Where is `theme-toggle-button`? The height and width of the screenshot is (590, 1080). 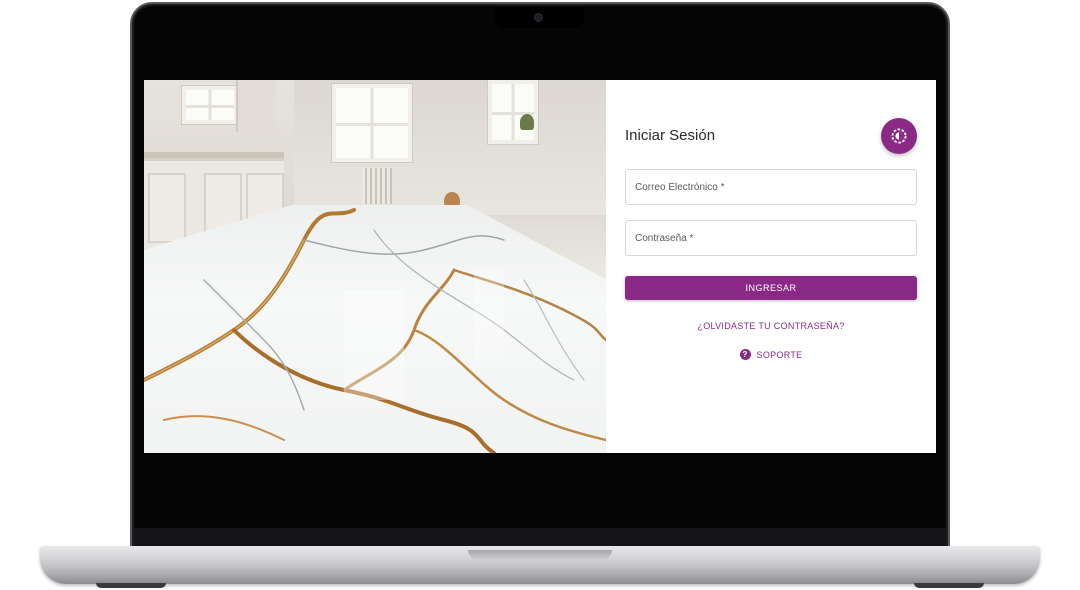 theme-toggle-button is located at coordinates (899, 136).